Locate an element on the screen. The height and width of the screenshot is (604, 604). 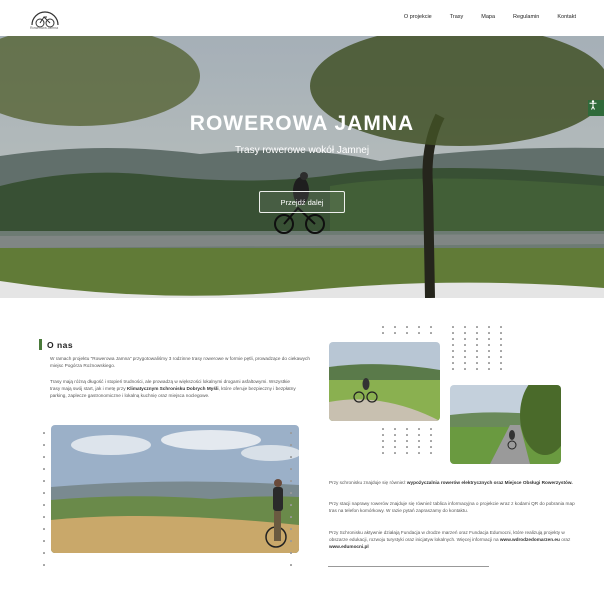
hero-subtitle: Trasy rowerowe wokół Jamnej is located at coordinates (302, 150).